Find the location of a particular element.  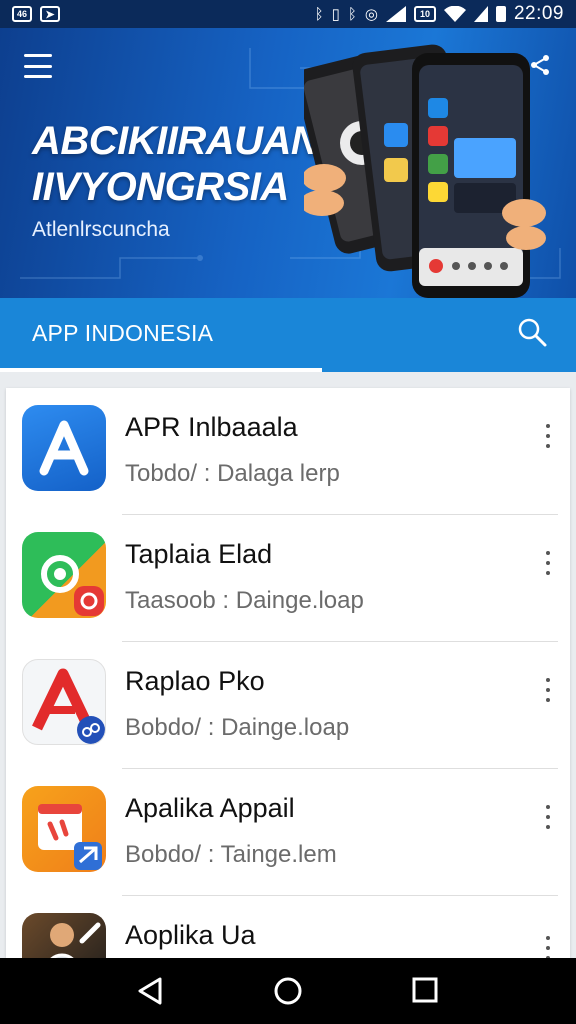

list-item: Taplaia Elad Taasoob : Dainge.loap is located at coordinates (288, 578).